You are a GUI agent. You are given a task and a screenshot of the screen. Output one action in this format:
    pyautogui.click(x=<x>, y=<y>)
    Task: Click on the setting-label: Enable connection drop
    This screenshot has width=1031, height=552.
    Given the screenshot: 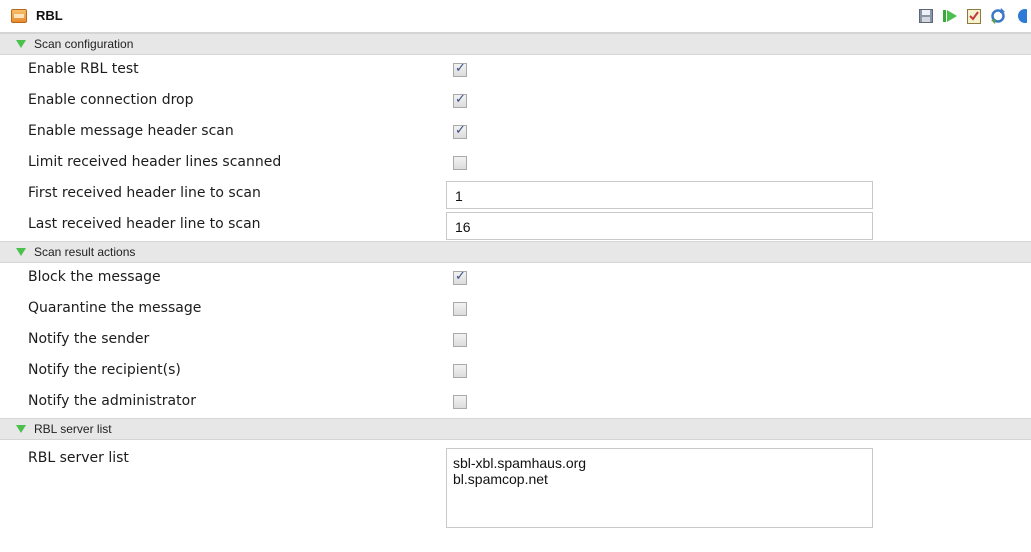 What is the action you would take?
    pyautogui.click(x=111, y=100)
    